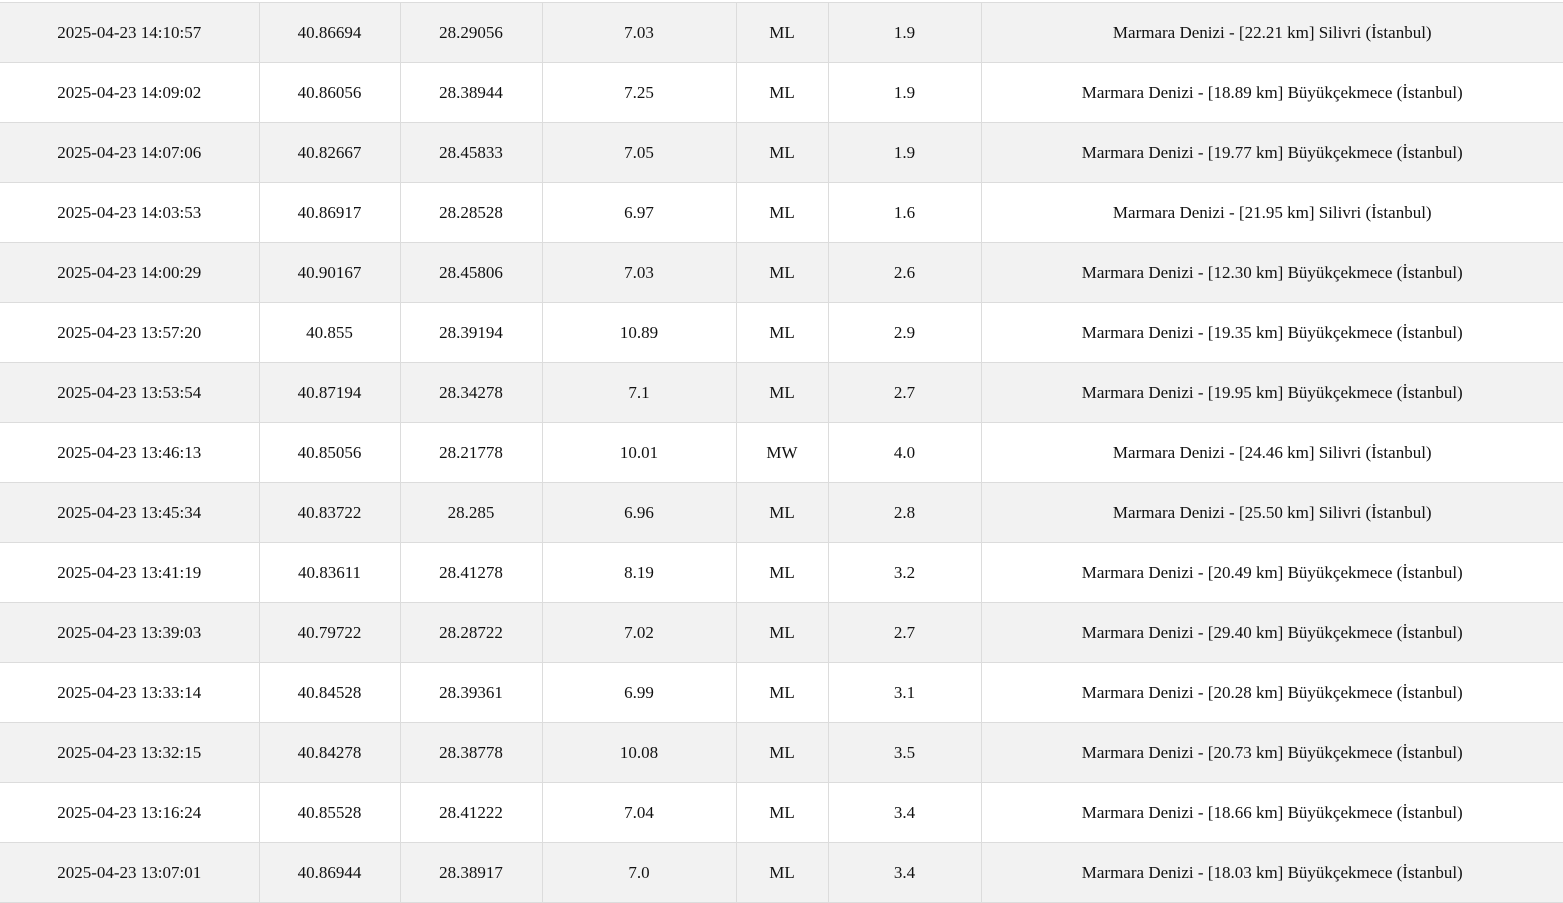 The height and width of the screenshot is (903, 1563). Describe the element at coordinates (639, 392) in the screenshot. I see `cell-depth: 7.1` at that location.